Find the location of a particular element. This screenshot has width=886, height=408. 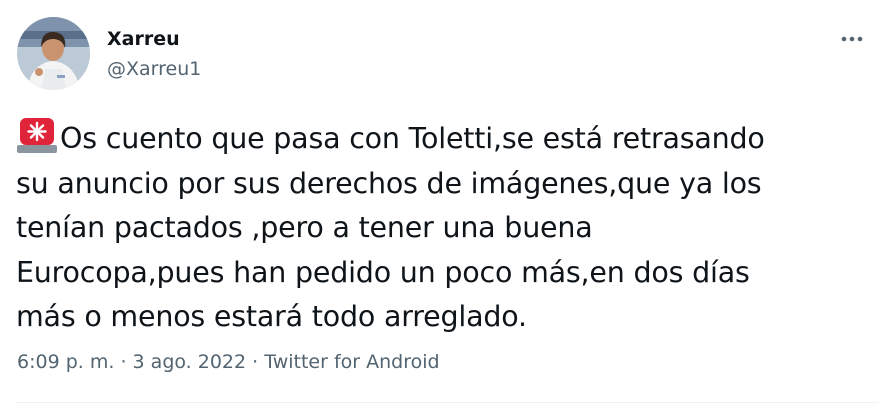

avatar is located at coordinates (53, 53).